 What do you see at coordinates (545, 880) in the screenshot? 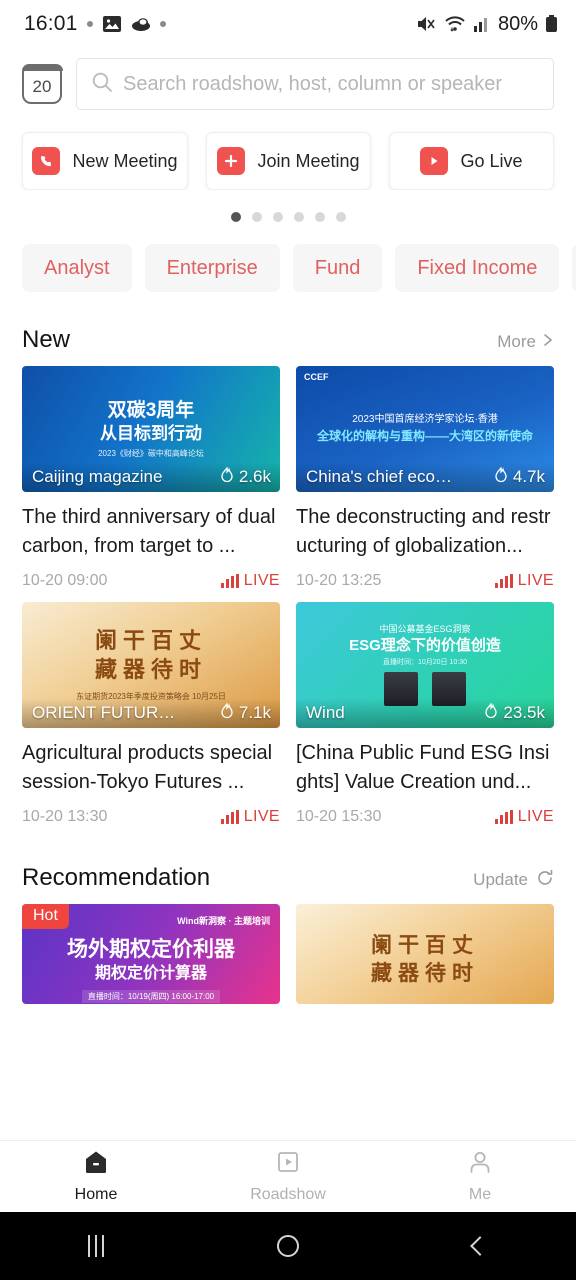
I see `refresh-icon` at bounding box center [545, 880].